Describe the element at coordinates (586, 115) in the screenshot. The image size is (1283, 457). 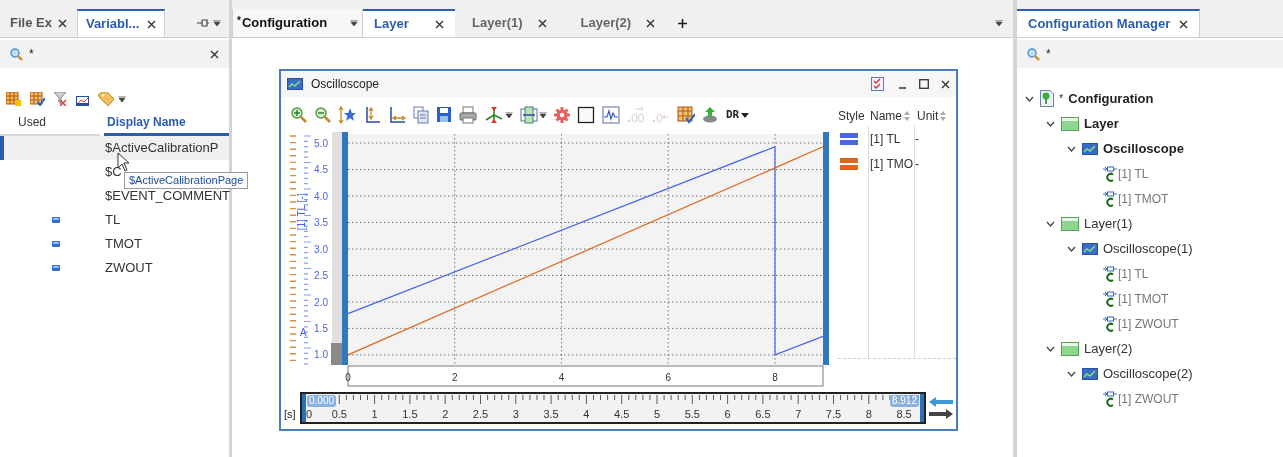
I see `frame-icon` at that location.